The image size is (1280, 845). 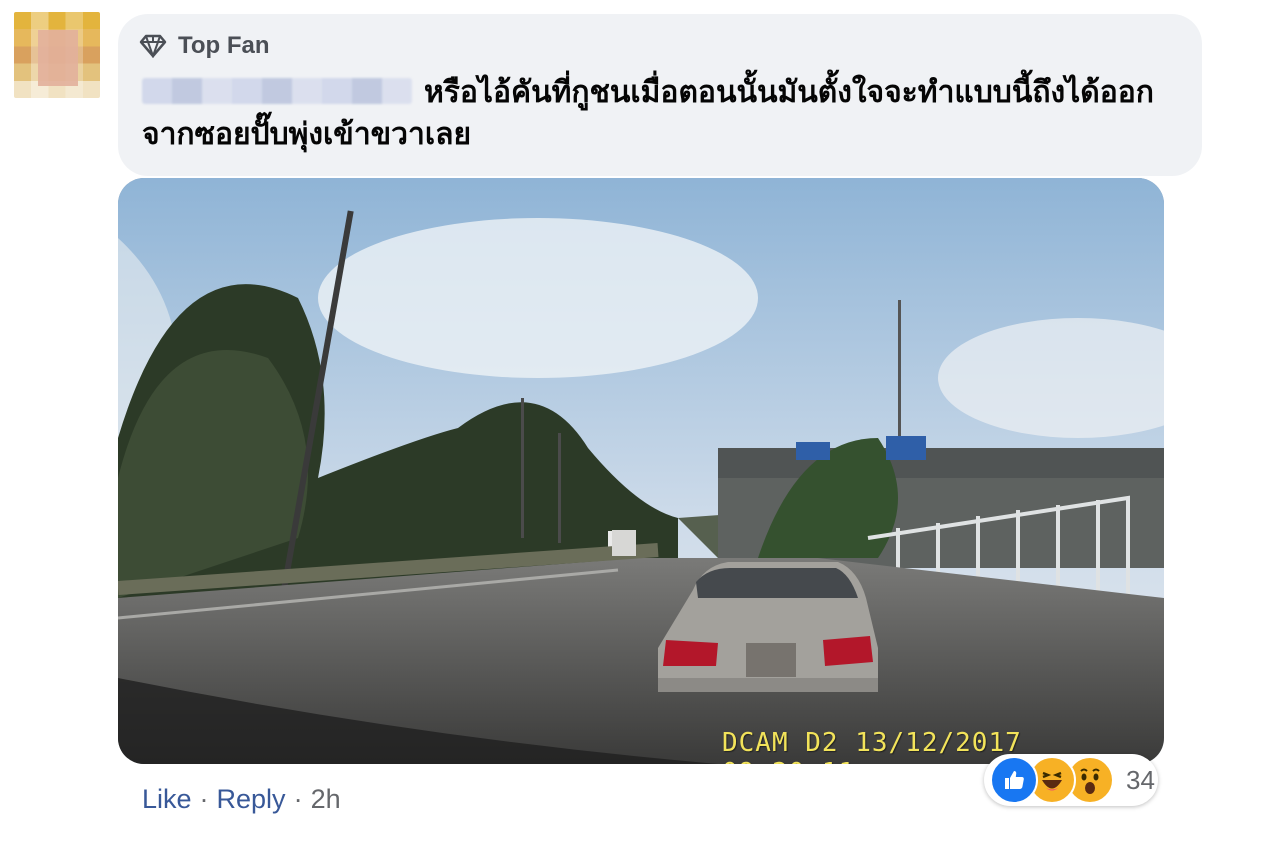 What do you see at coordinates (251, 799) in the screenshot?
I see `reply-link: Reply` at bounding box center [251, 799].